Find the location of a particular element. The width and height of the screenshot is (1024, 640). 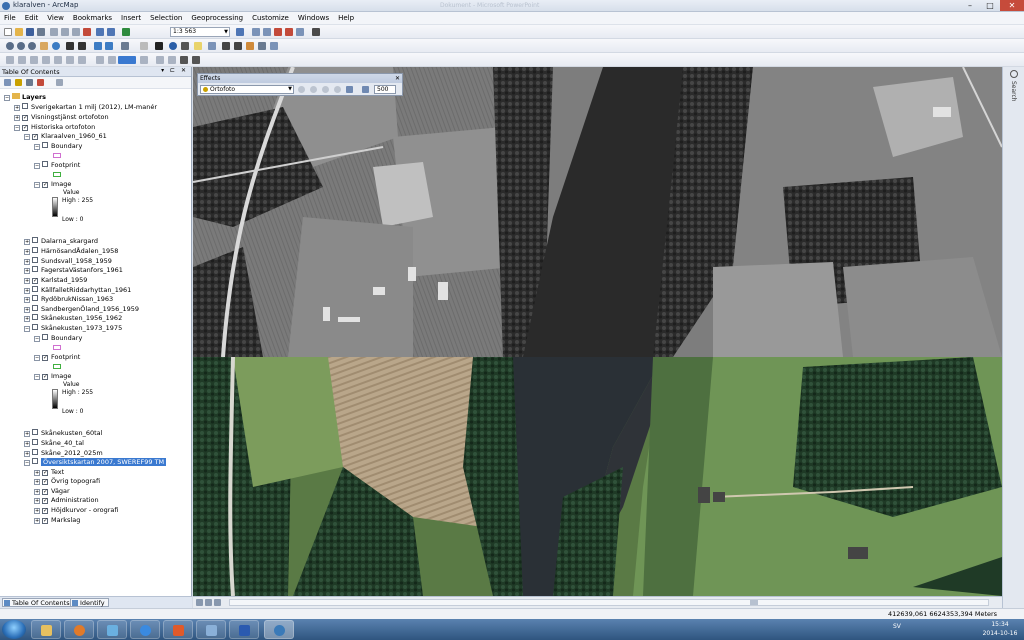

tree-item: + HärnösandÅdalen_1958 is located at coordinates (71, 251).